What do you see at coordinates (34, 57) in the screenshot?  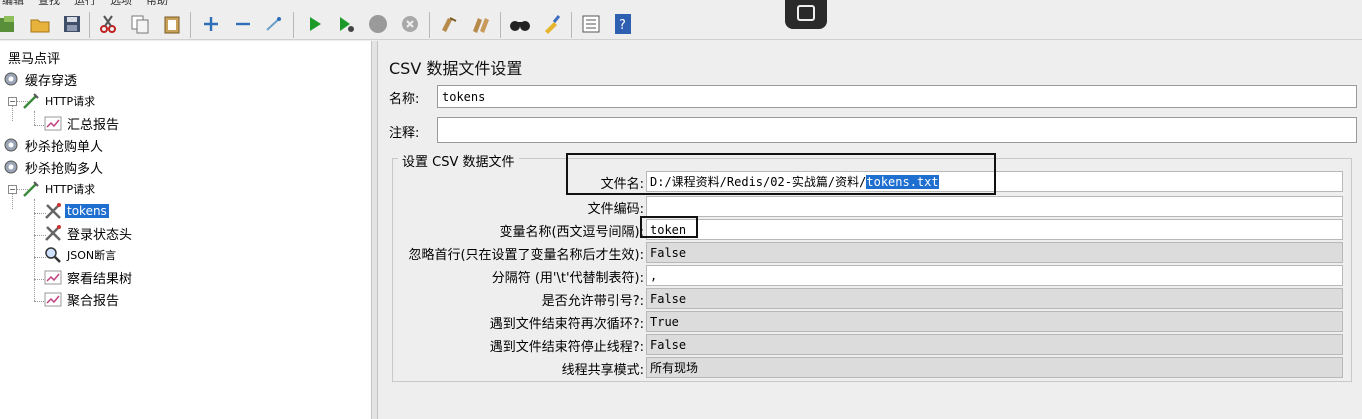 I see `tree-root: 黑马点评` at bounding box center [34, 57].